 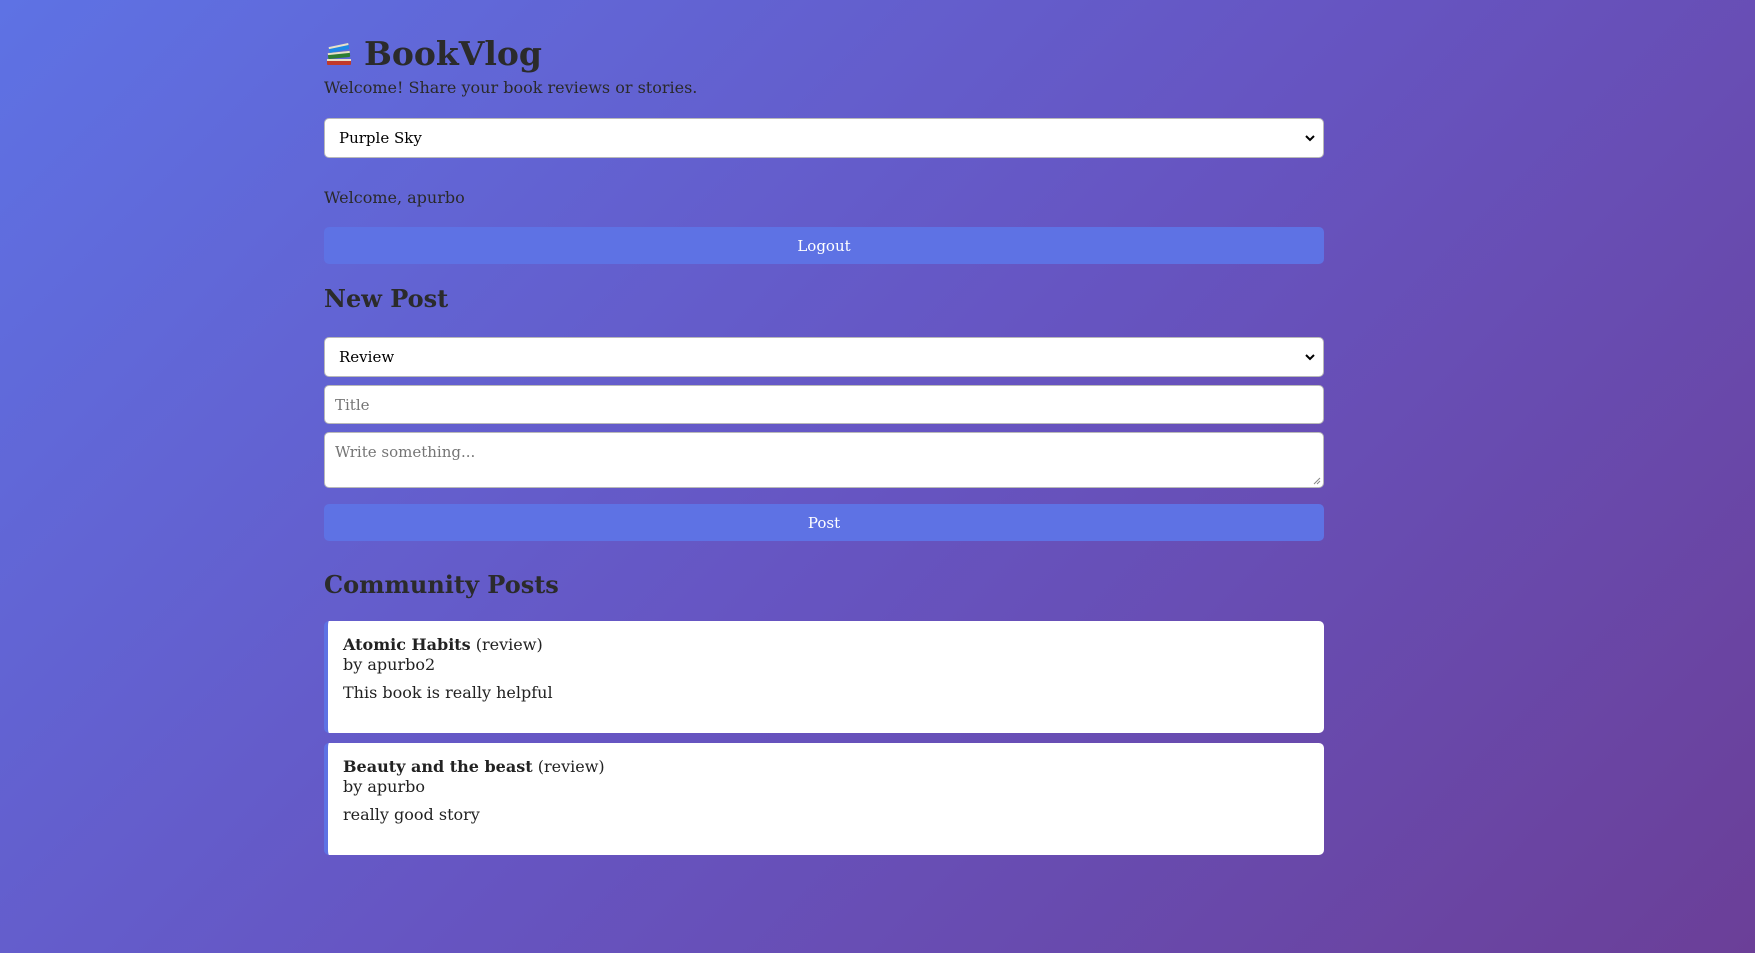 What do you see at coordinates (411, 814) in the screenshot?
I see `post-body: really good story` at bounding box center [411, 814].